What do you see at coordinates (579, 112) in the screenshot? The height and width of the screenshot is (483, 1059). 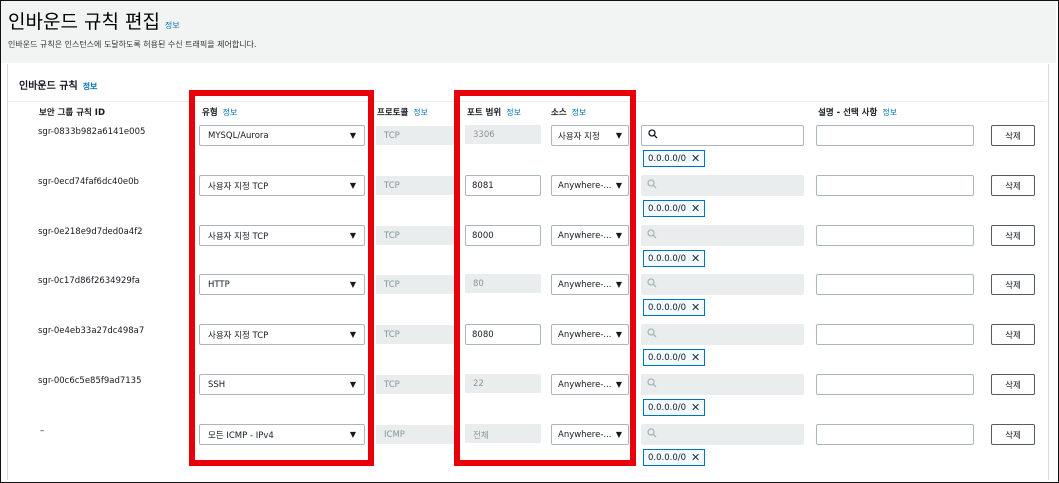 I see `source-info-link: 정보` at bounding box center [579, 112].